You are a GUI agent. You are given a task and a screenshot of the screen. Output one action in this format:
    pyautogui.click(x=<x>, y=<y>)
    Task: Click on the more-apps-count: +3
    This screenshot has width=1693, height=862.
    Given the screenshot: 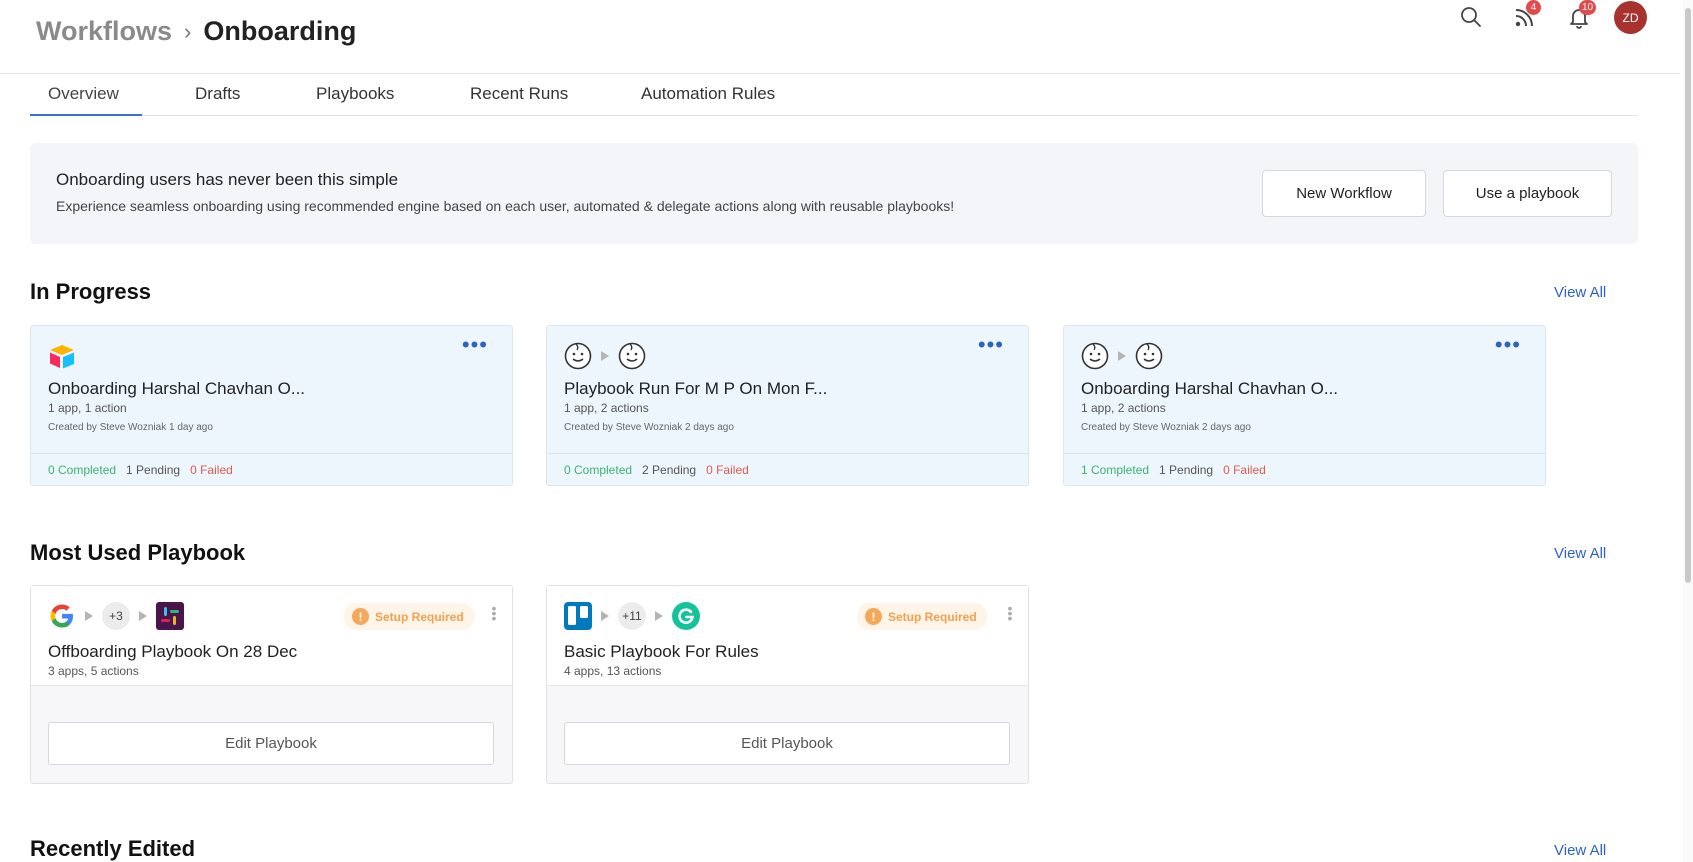 What is the action you would take?
    pyautogui.click(x=116, y=616)
    